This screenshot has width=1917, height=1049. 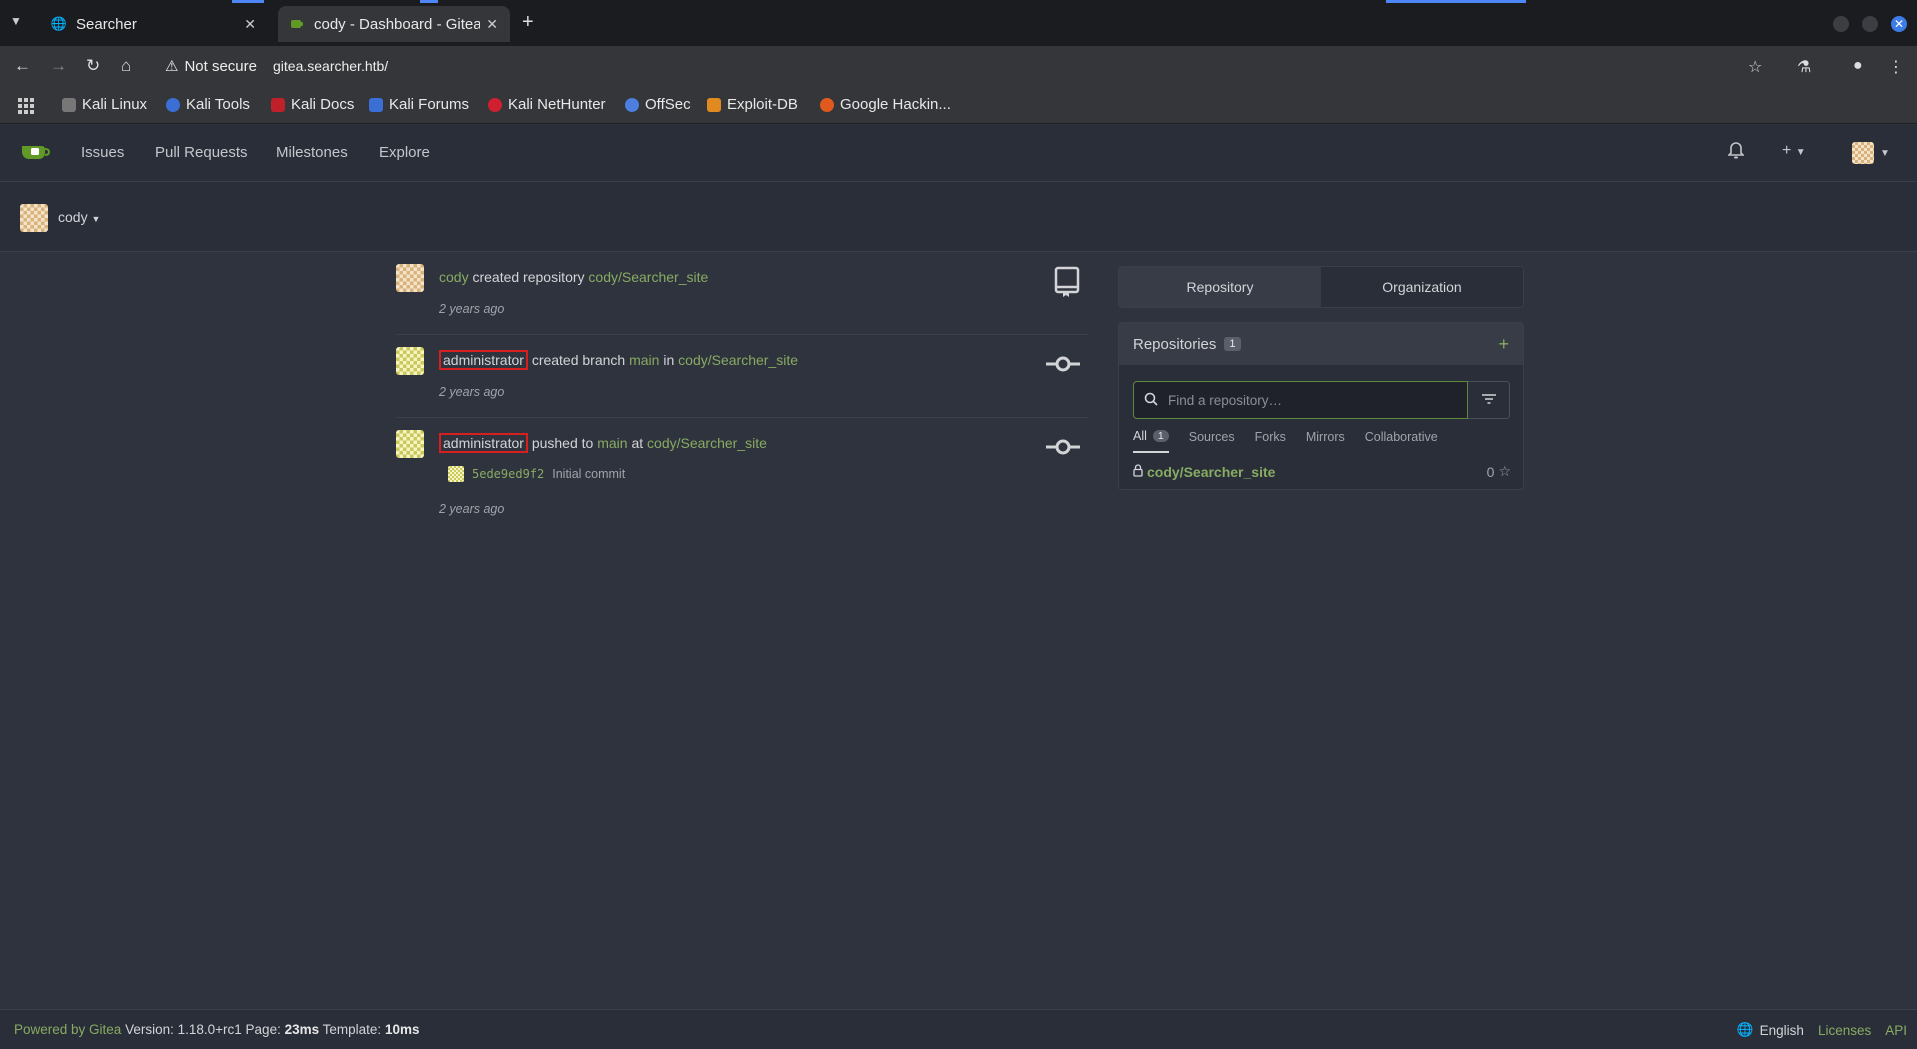 I want to click on filter-mirrors: Mirrors, so click(x=1325, y=441).